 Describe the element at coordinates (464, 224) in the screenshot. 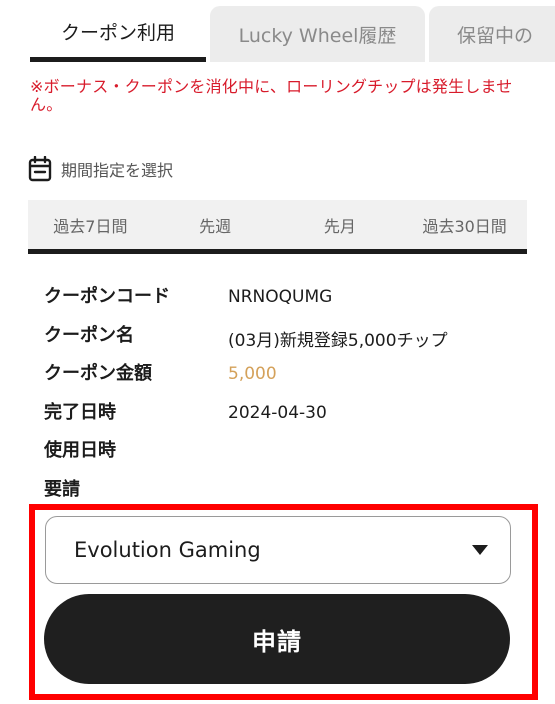

I see `range-last-30-days: 過去30日間` at that location.